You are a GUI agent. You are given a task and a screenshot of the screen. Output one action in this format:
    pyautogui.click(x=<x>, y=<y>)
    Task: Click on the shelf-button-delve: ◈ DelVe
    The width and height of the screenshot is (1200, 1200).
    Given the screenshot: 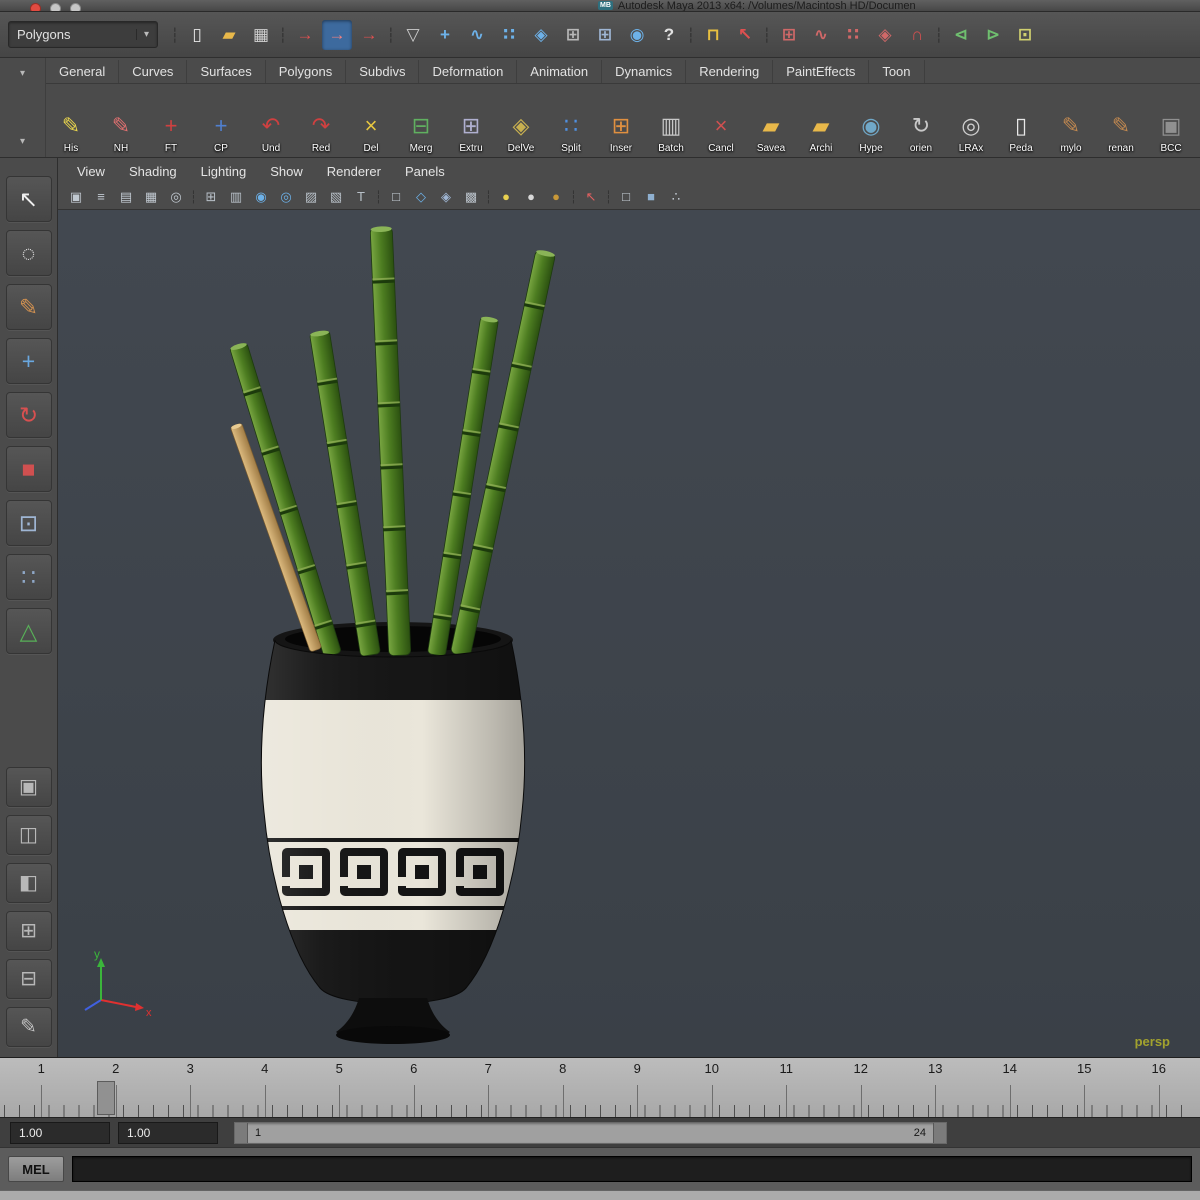 What is the action you would take?
    pyautogui.click(x=521, y=121)
    